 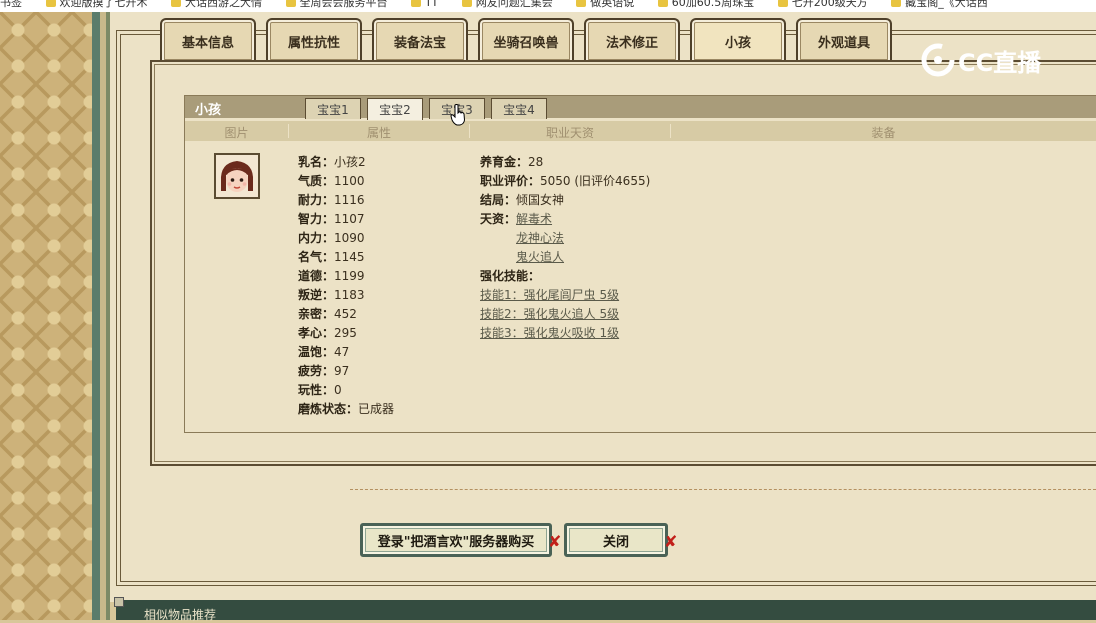 What do you see at coordinates (540, 257) in the screenshot?
I see `talent-link: 鬼火追人` at bounding box center [540, 257].